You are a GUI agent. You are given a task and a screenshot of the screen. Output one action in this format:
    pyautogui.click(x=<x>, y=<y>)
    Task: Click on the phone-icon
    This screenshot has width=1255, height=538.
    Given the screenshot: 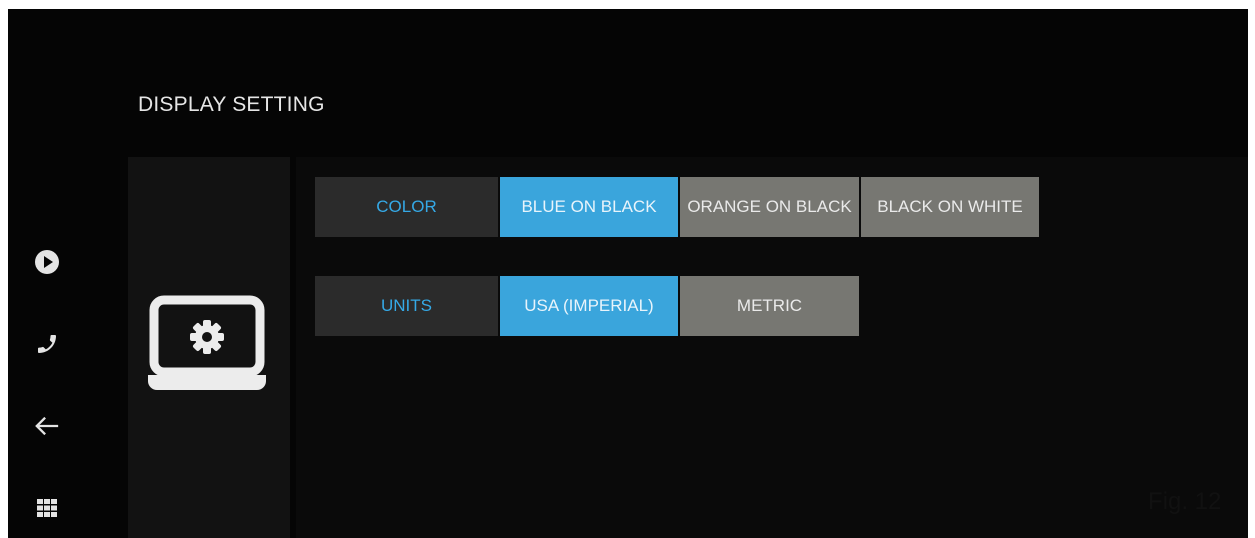 What is the action you would take?
    pyautogui.click(x=47, y=344)
    